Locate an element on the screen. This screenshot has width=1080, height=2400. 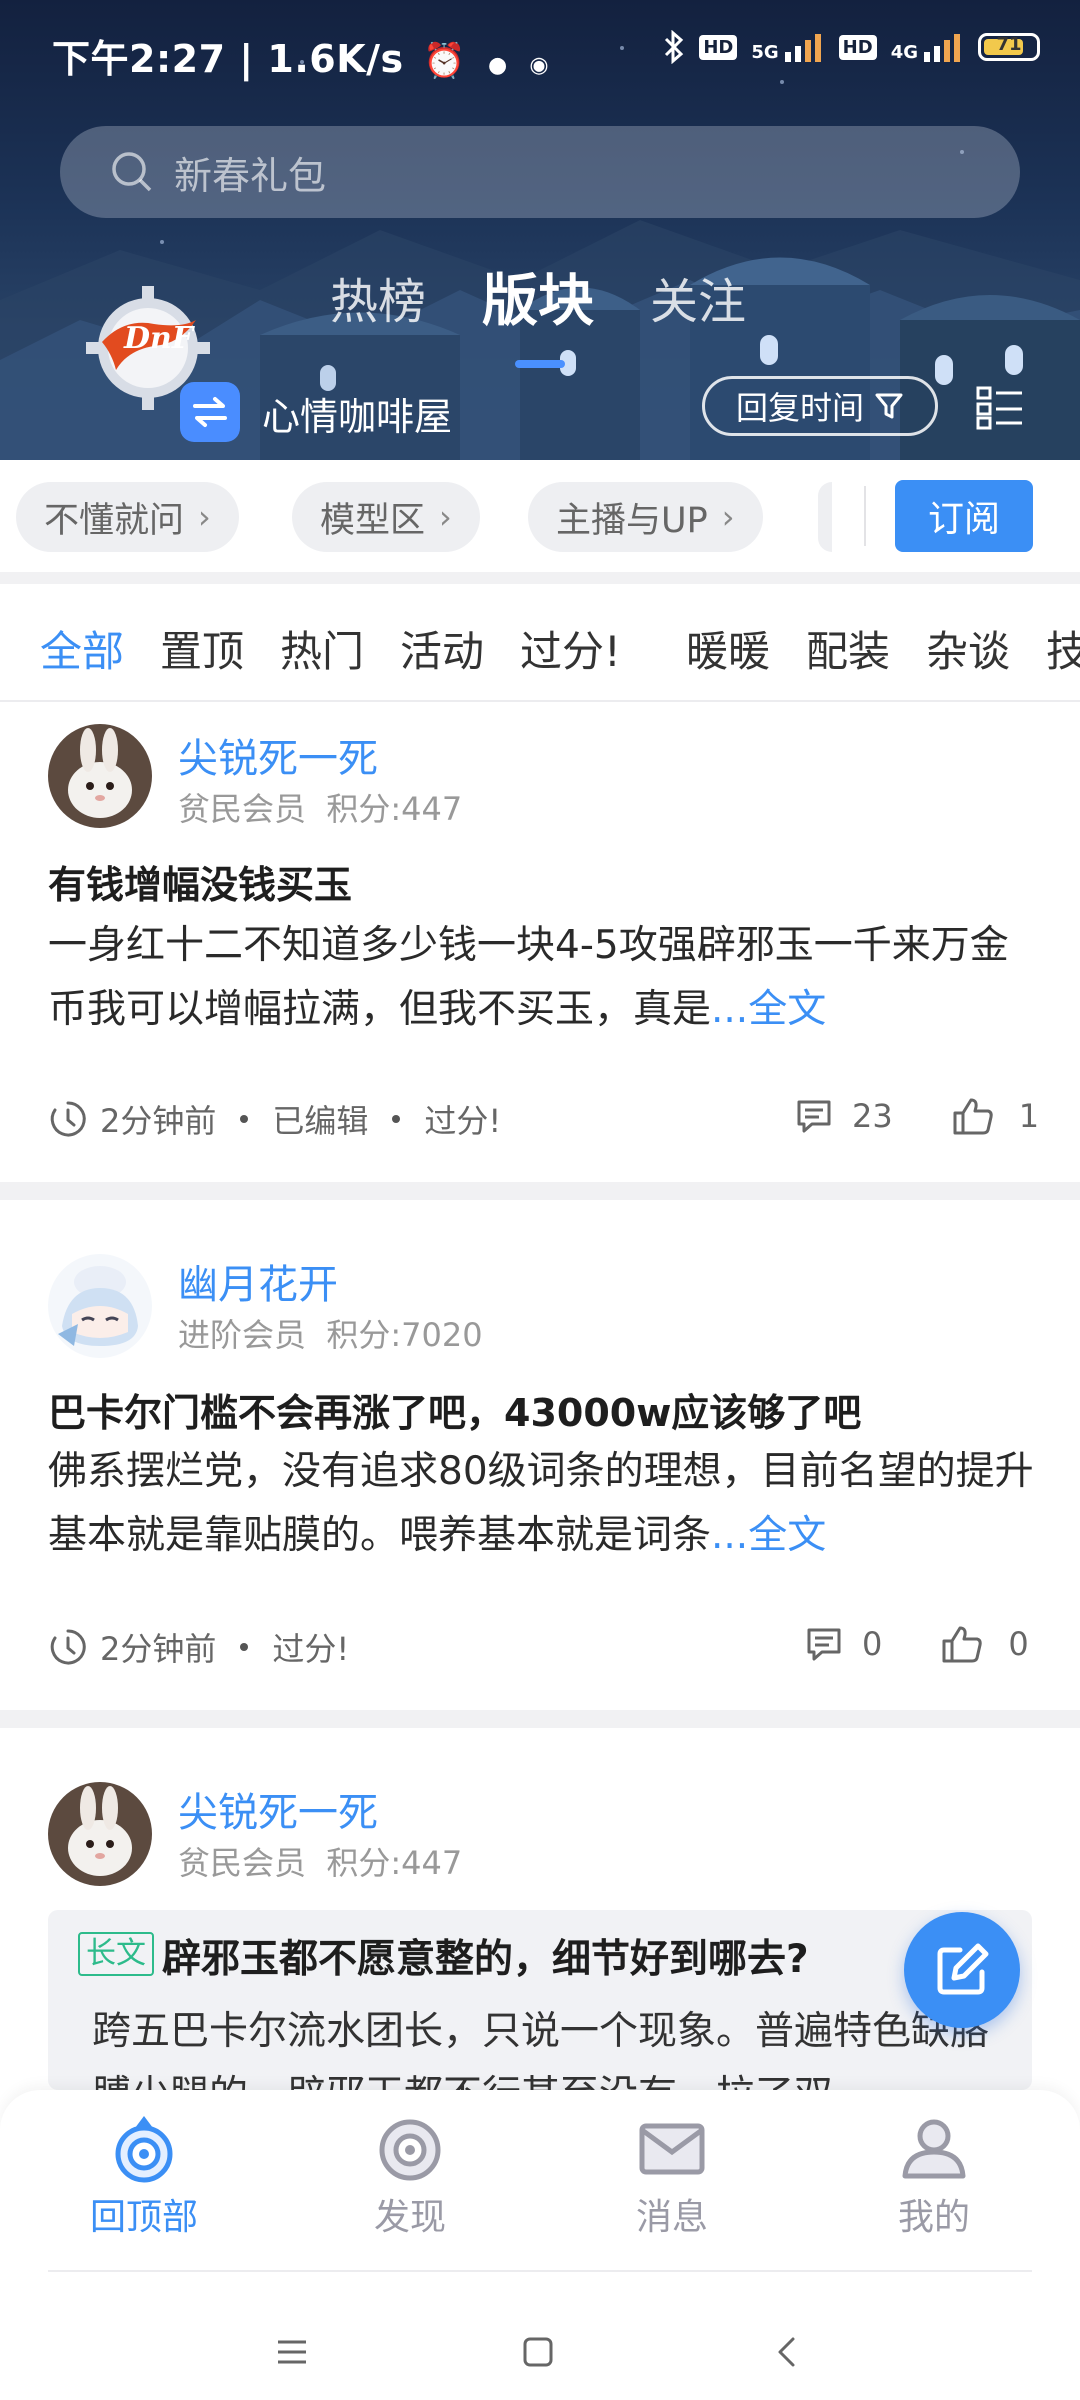
like-count: 0 is located at coordinates (1018, 1644).